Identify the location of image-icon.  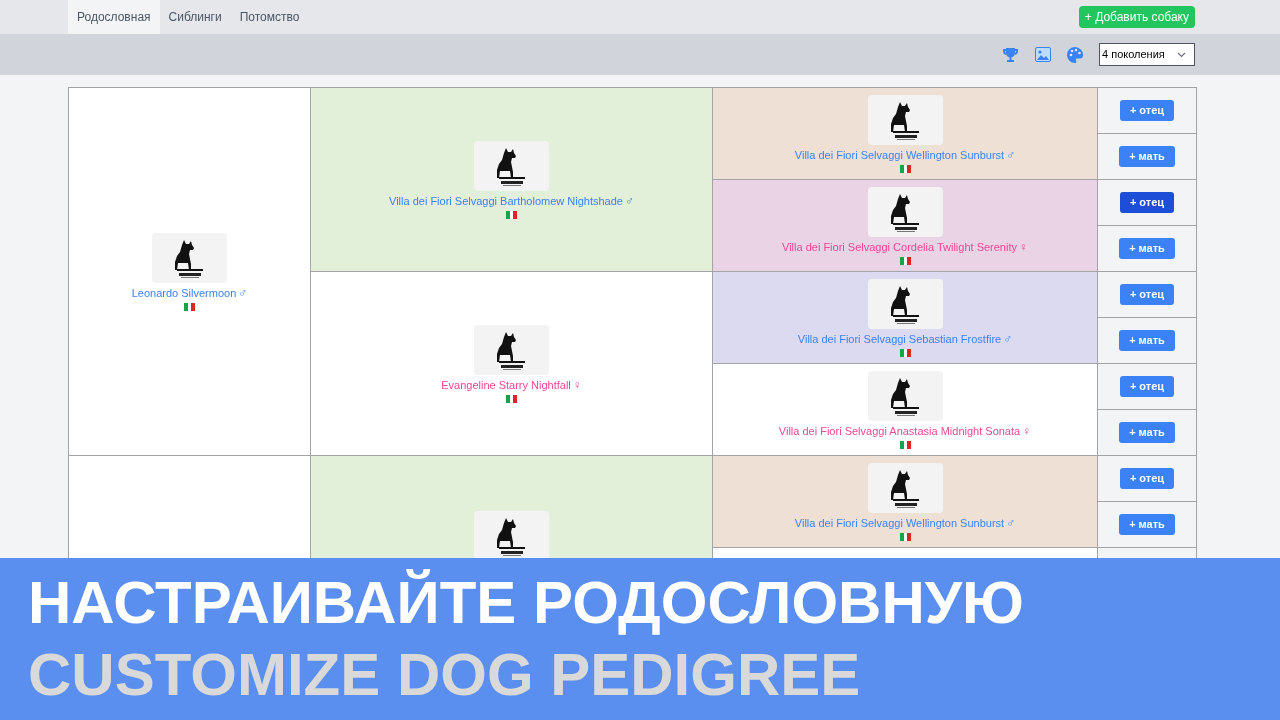
(1043, 54).